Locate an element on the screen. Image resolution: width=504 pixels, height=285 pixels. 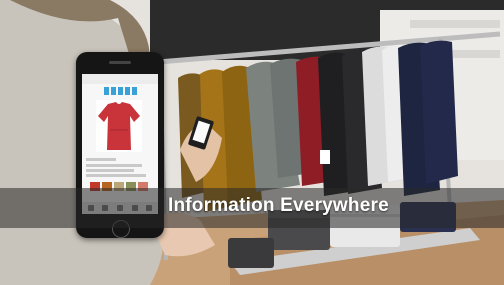
product-image is located at coordinates (119, 126).